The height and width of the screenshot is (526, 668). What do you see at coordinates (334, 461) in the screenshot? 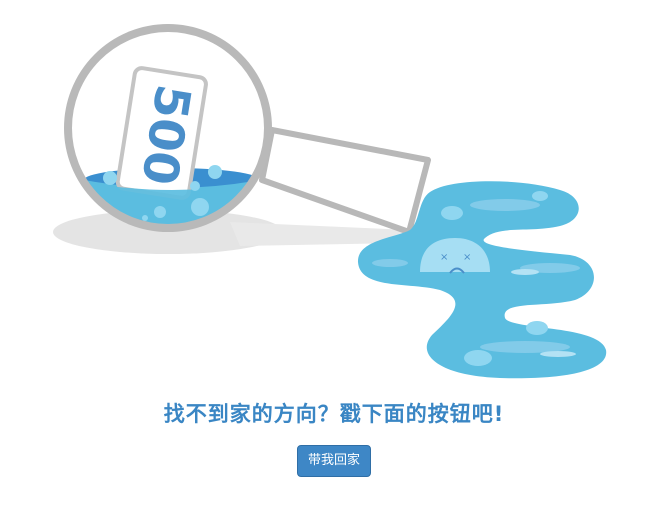
I see `take-me-home-button: 带我回家` at bounding box center [334, 461].